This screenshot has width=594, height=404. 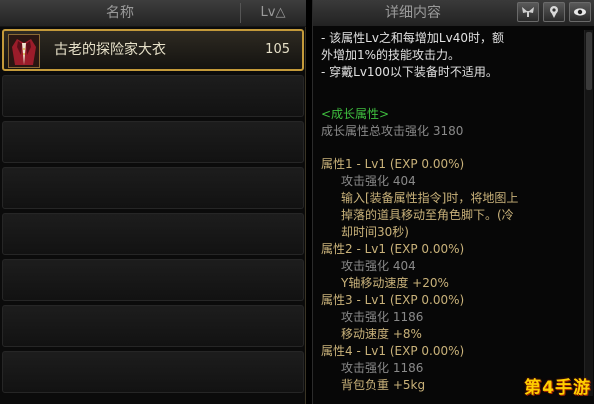 What do you see at coordinates (557, 388) in the screenshot?
I see `watermark-logo: 第4手游` at bounding box center [557, 388].